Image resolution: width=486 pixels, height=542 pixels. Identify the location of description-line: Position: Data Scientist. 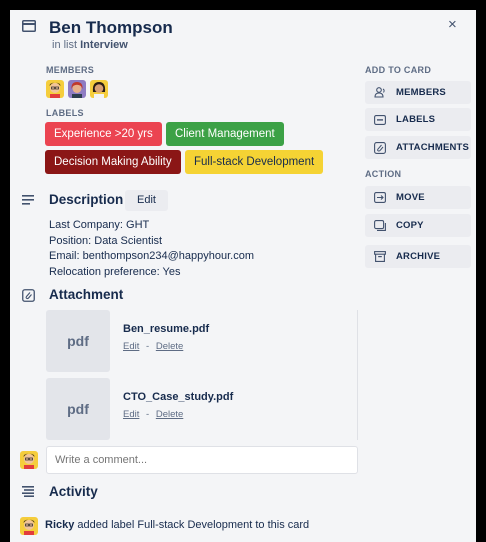
(106, 240).